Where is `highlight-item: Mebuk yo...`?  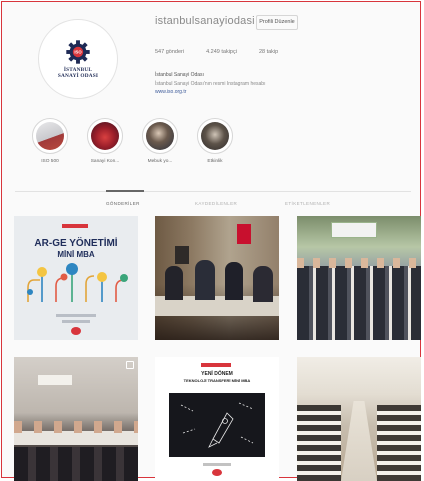 highlight-item: Mebuk yo... is located at coordinates (160, 141).